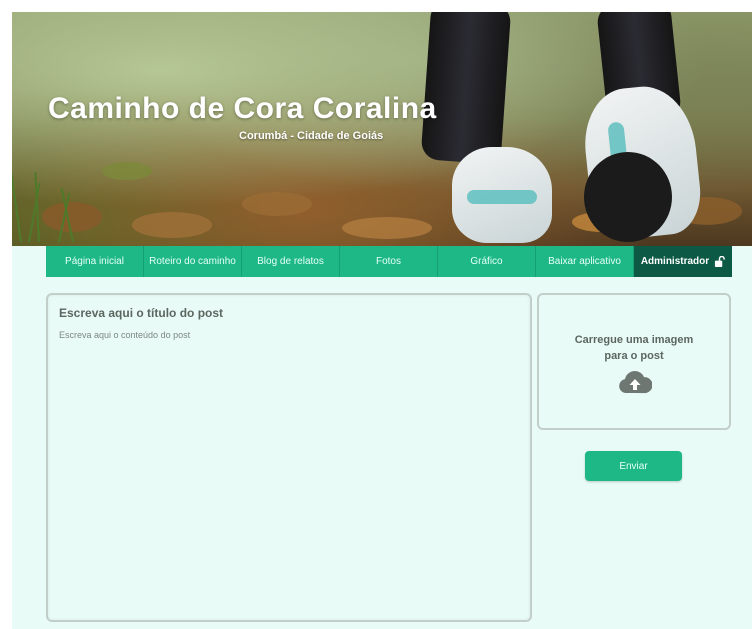 Image resolution: width=752 pixels, height=629 pixels. I want to click on nav-item-label: Fotos, so click(388, 261).